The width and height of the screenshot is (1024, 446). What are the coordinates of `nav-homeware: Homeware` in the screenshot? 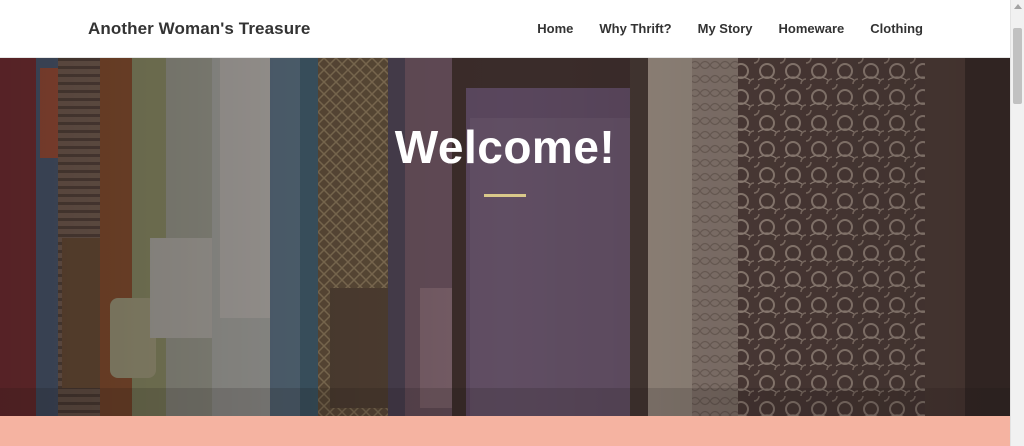 It's located at (812, 28).